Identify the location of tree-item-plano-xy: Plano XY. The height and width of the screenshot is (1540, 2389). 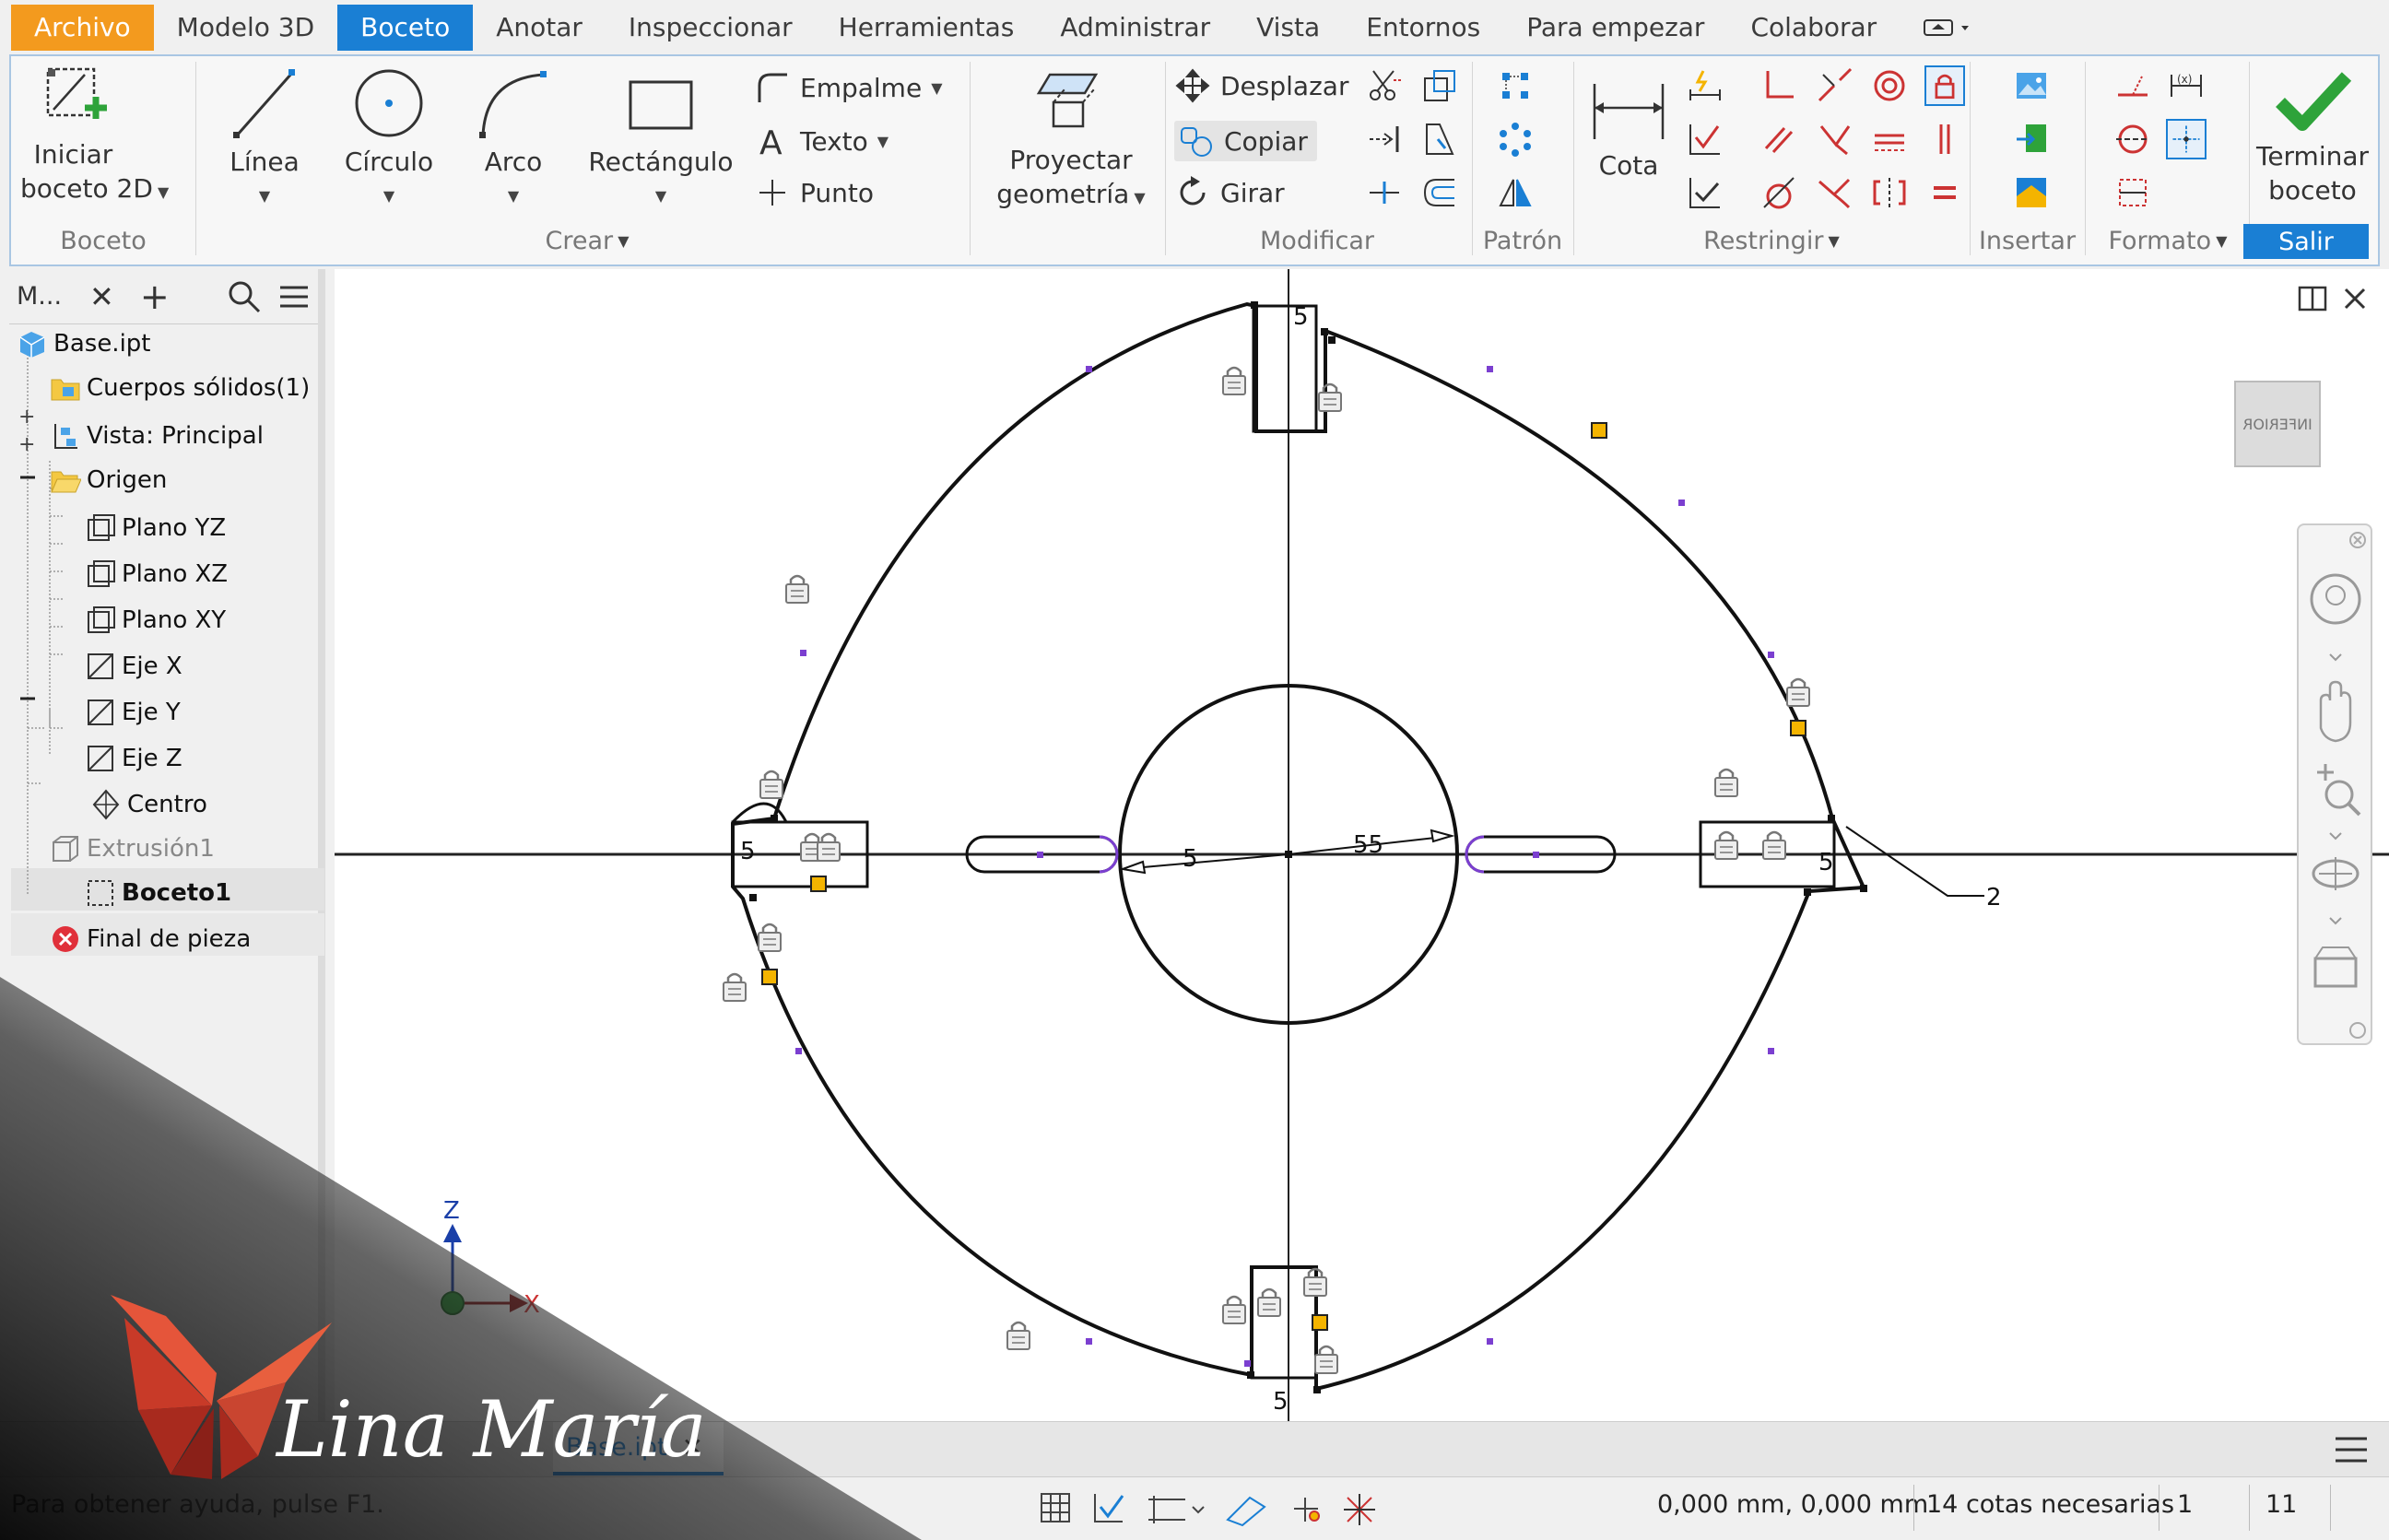
(155, 620).